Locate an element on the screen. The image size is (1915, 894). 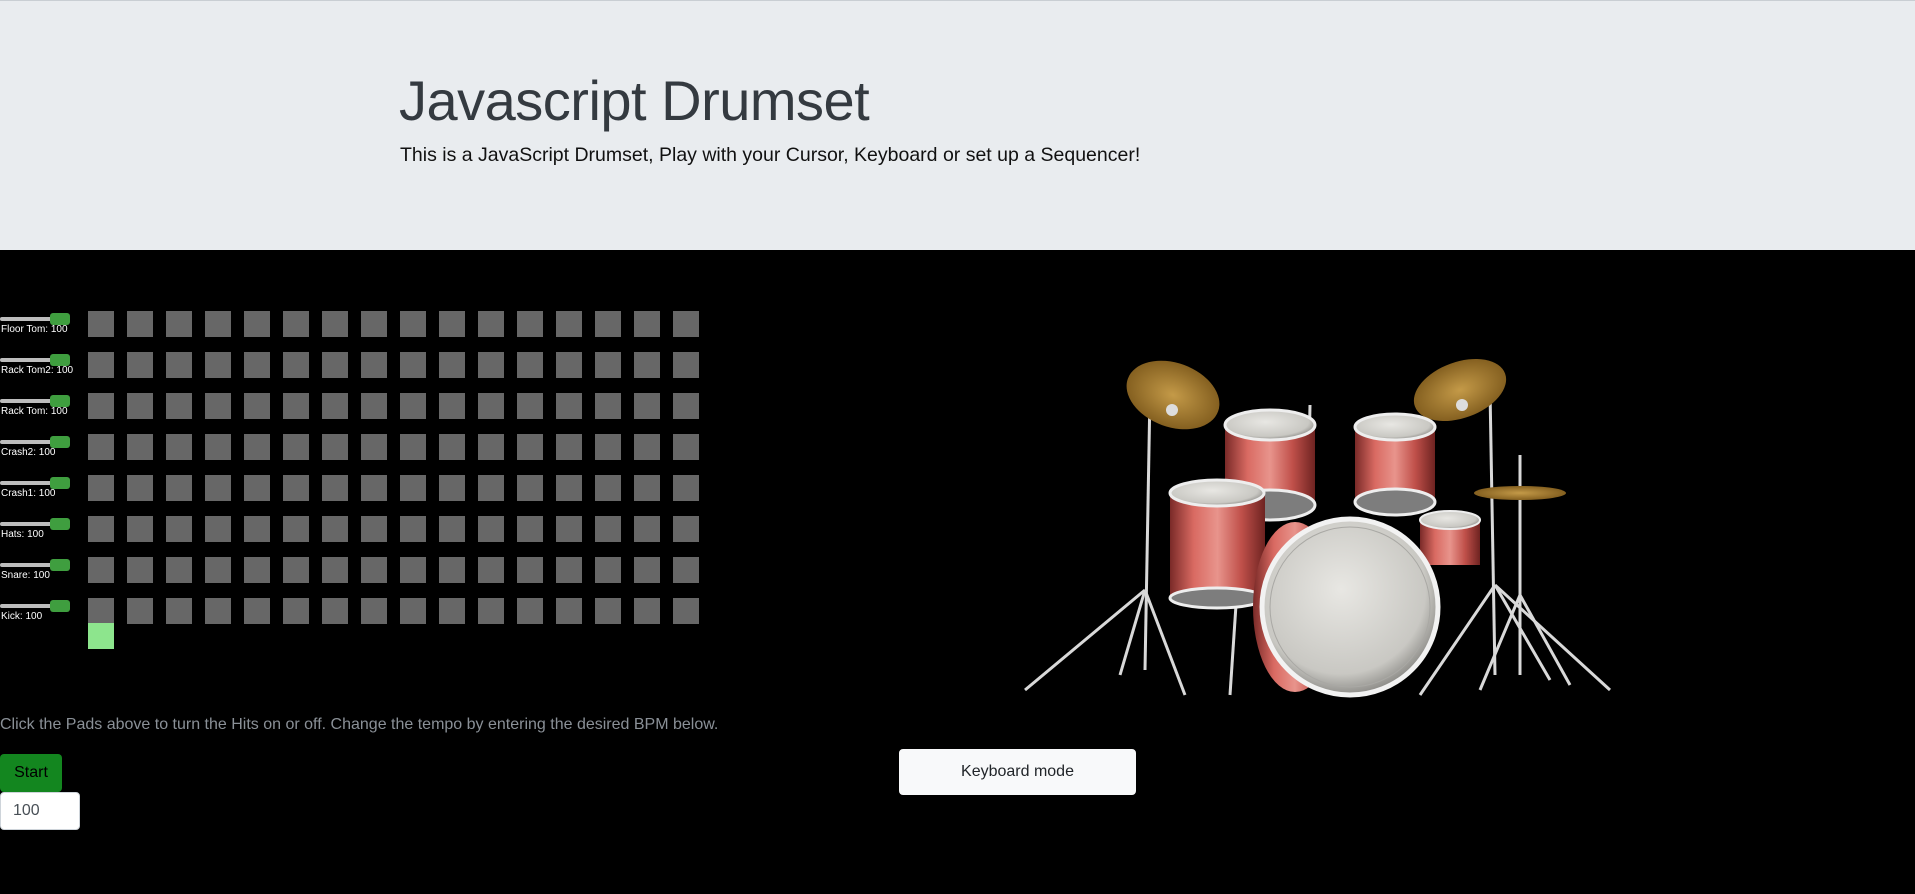
small-tom is located at coordinates (1450, 537).